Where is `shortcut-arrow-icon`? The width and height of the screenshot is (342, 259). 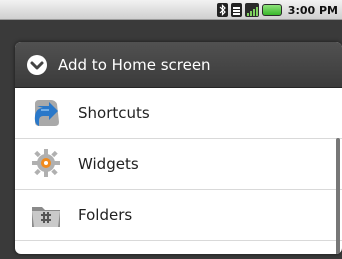
shortcut-arrow-icon is located at coordinates (46, 113).